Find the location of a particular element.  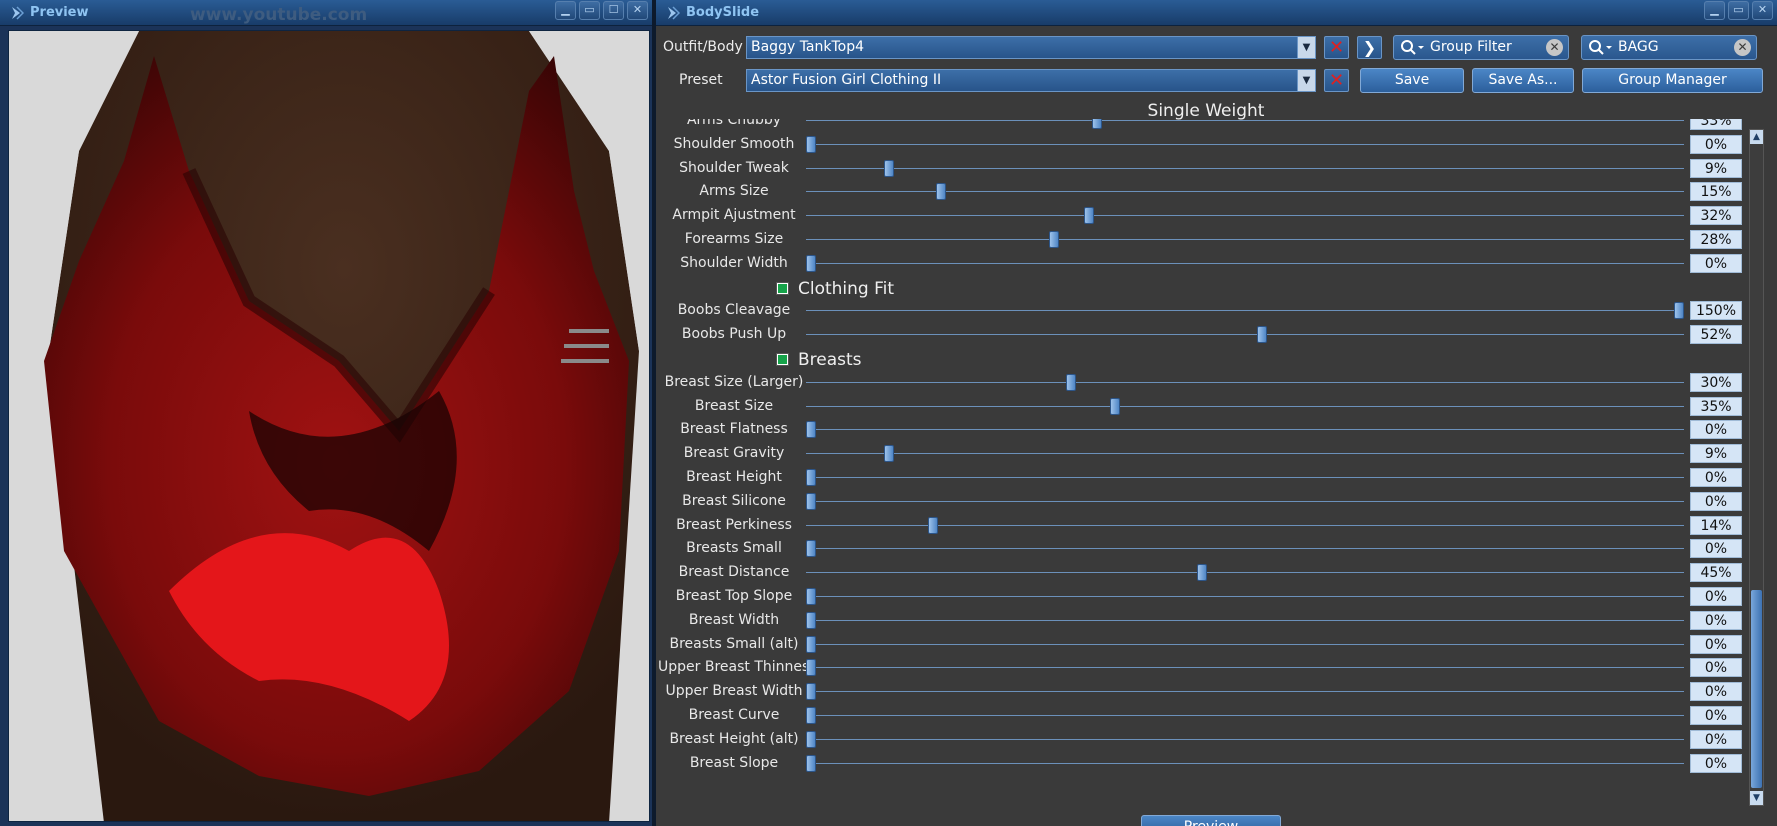

outfit-action-button: ❯ is located at coordinates (1369, 47).